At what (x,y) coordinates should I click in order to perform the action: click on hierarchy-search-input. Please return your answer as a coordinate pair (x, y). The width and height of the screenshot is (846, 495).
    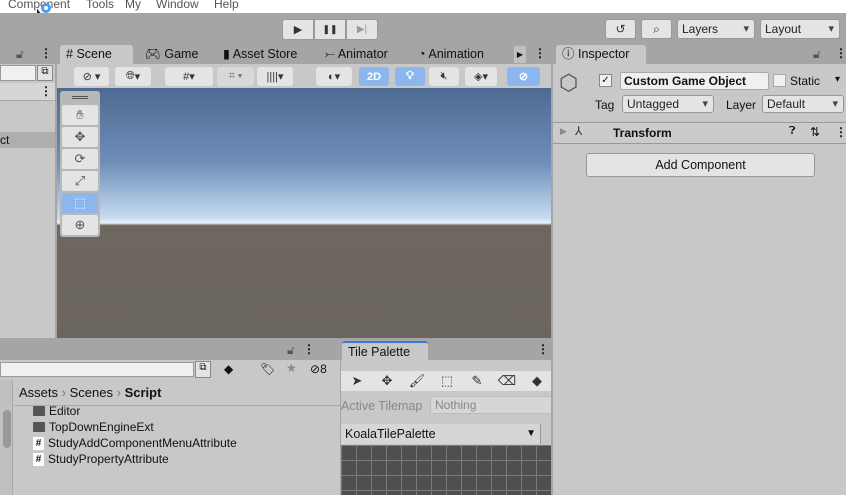
    Looking at the image, I should click on (18, 73).